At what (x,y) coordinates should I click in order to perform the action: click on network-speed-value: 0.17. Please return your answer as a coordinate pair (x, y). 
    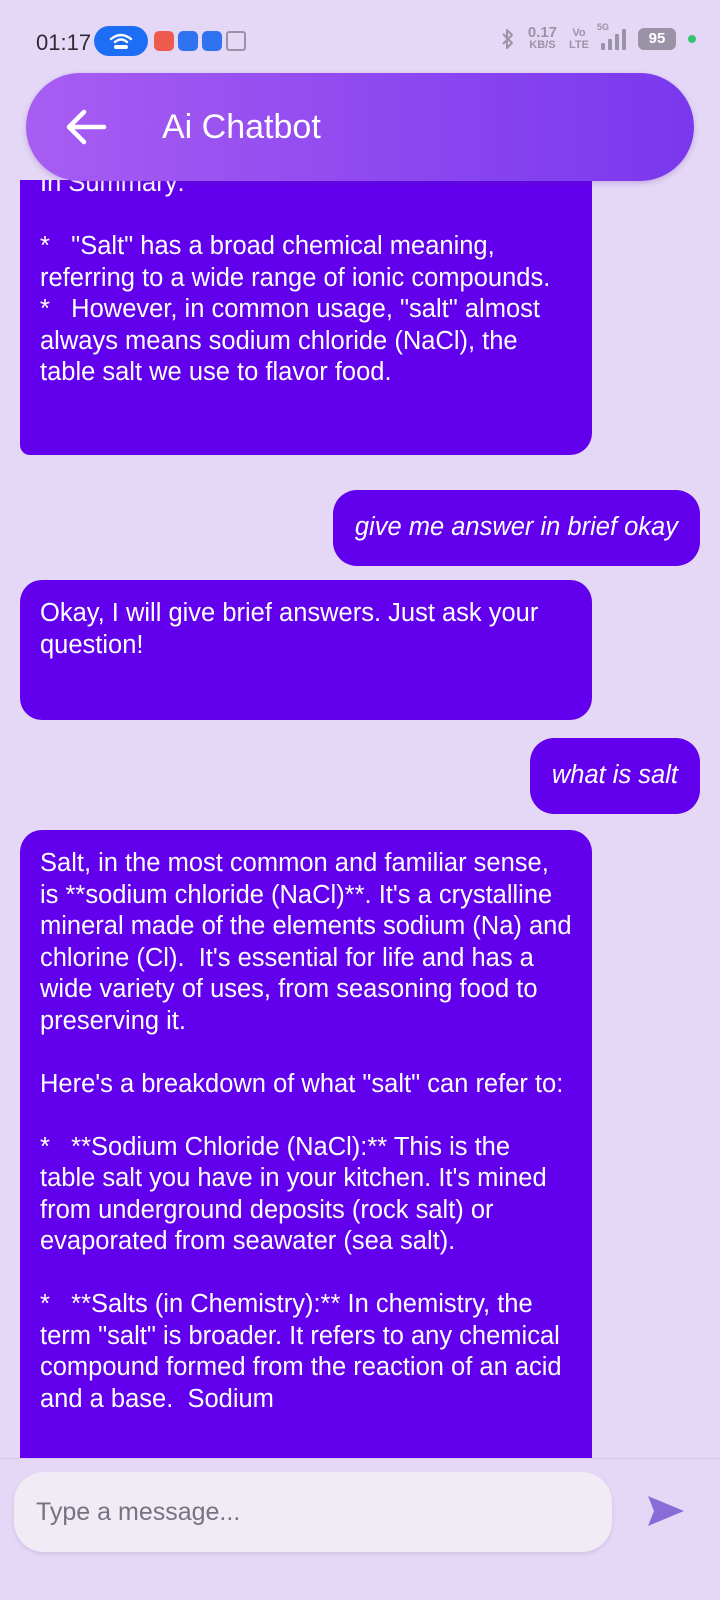
    Looking at the image, I should click on (542, 32).